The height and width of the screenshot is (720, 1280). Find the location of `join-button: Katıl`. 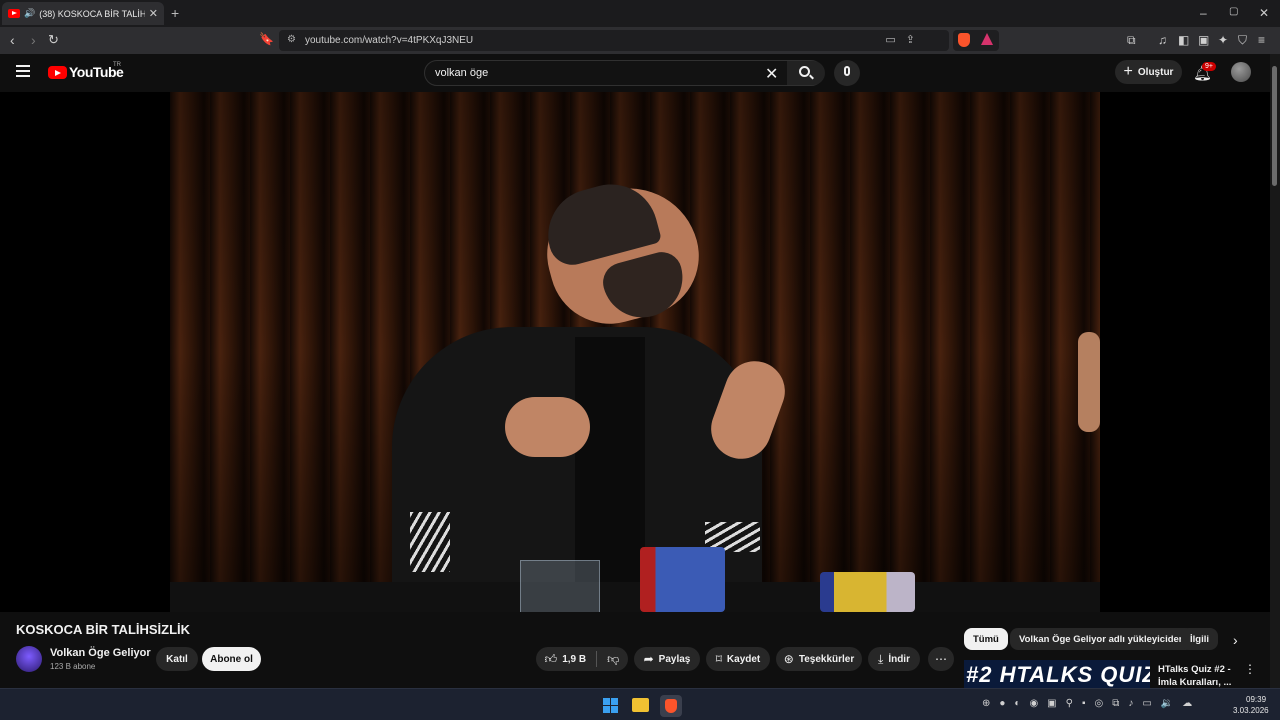

join-button: Katıl is located at coordinates (177, 659).